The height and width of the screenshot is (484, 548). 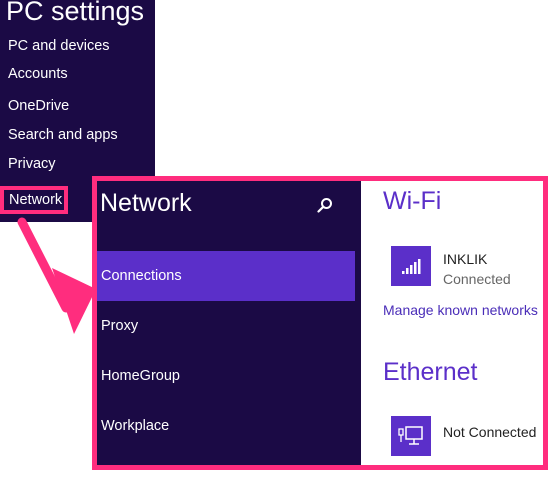 What do you see at coordinates (59, 46) in the screenshot?
I see `sidebar-item-pc-and-devices: PC and devices` at bounding box center [59, 46].